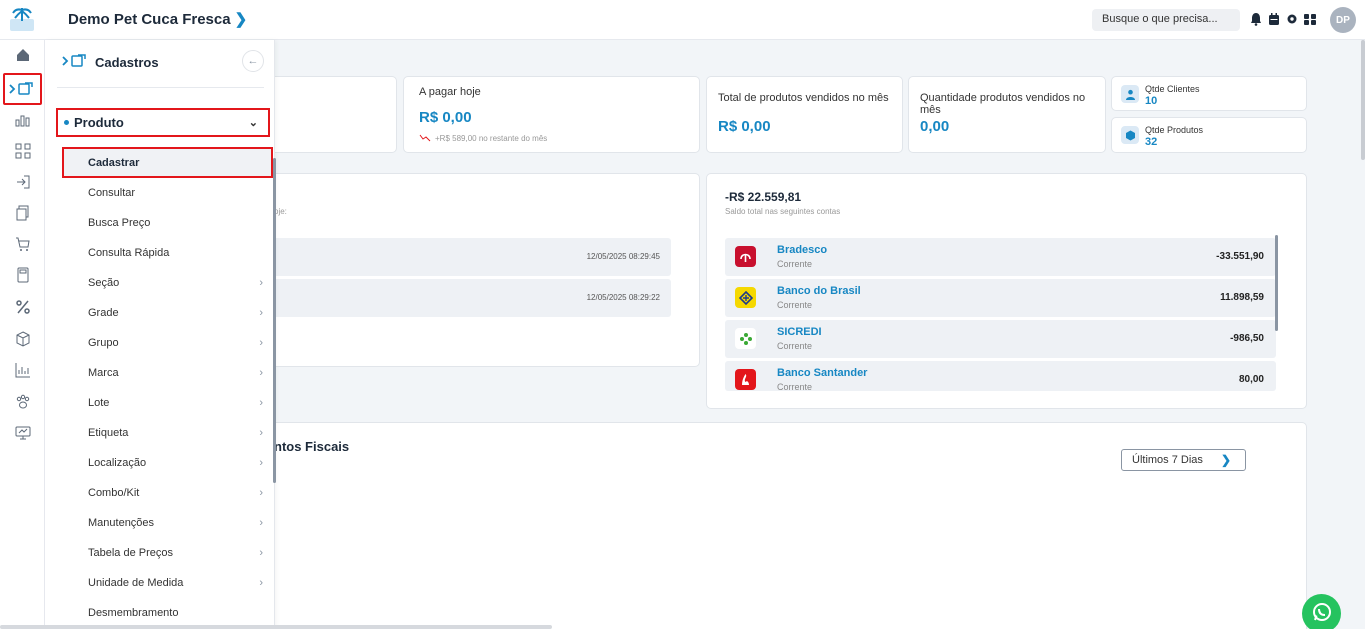 The width and height of the screenshot is (1365, 629). I want to click on clients-value: 10, so click(1151, 101).